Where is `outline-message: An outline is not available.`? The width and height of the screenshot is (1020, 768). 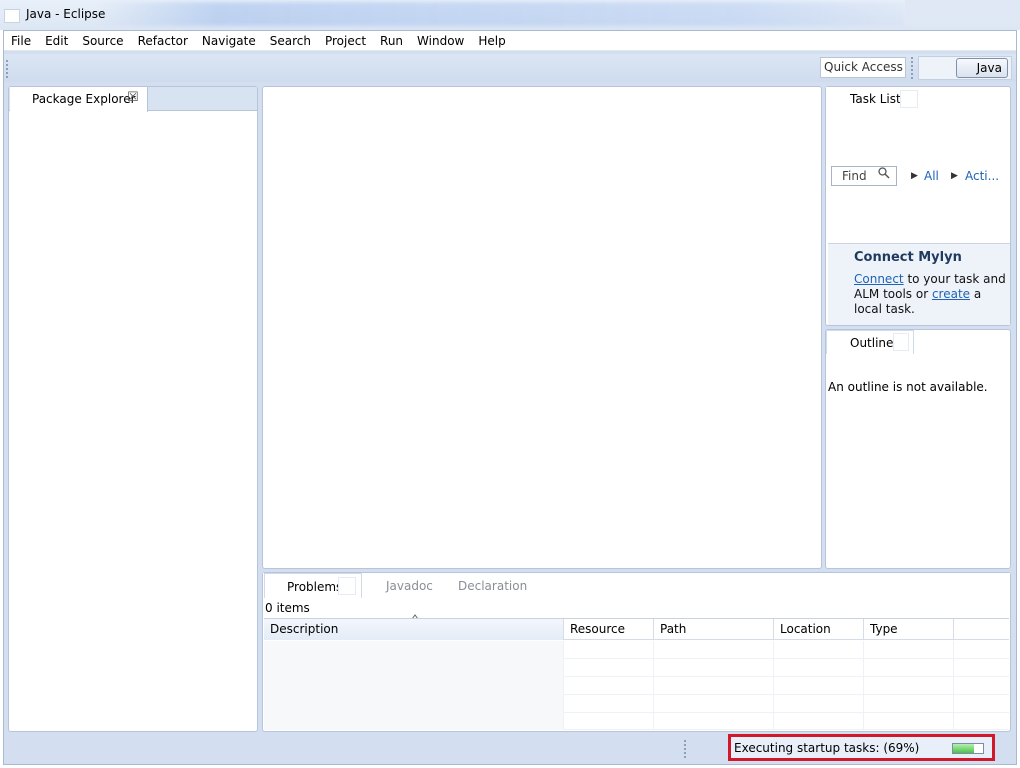
outline-message: An outline is not available. is located at coordinates (908, 387).